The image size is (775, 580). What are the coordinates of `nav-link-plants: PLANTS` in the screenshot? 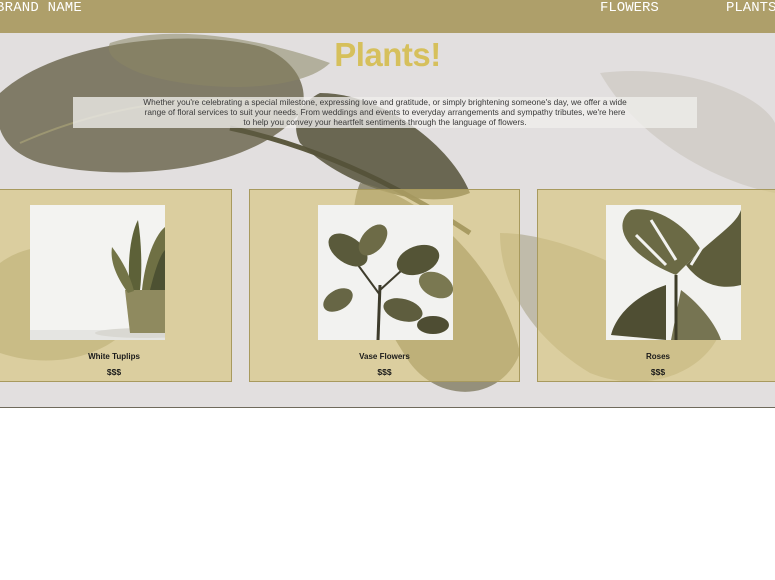 It's located at (750, 8).